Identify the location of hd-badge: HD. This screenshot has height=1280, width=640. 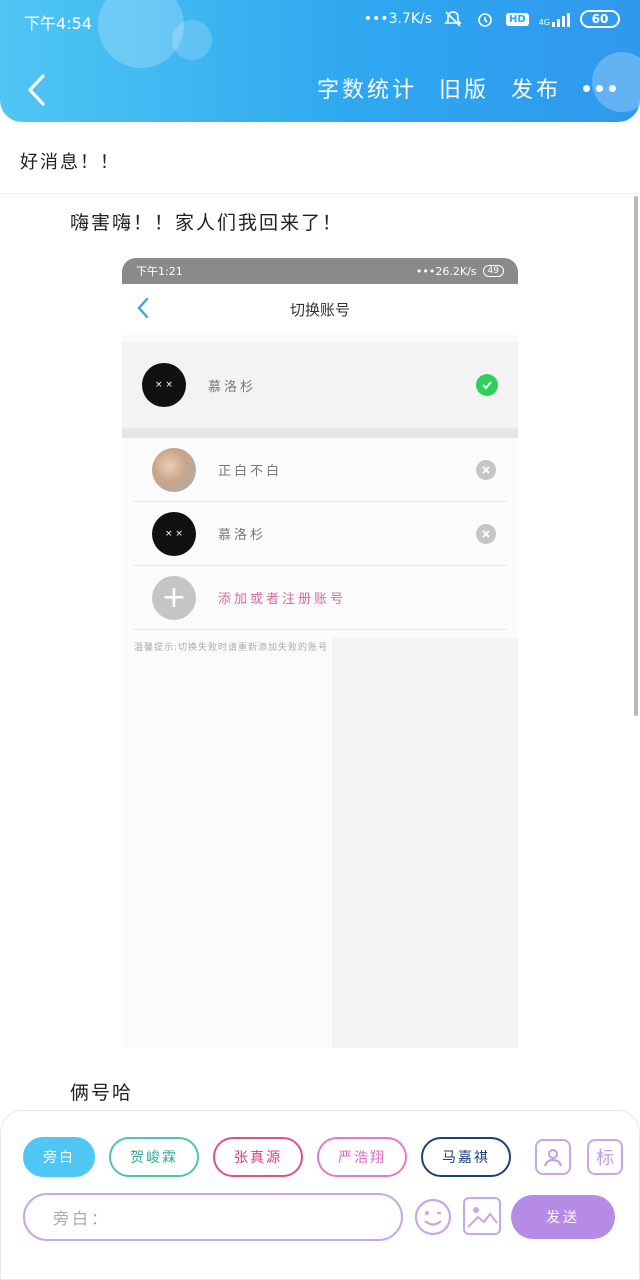
(517, 19).